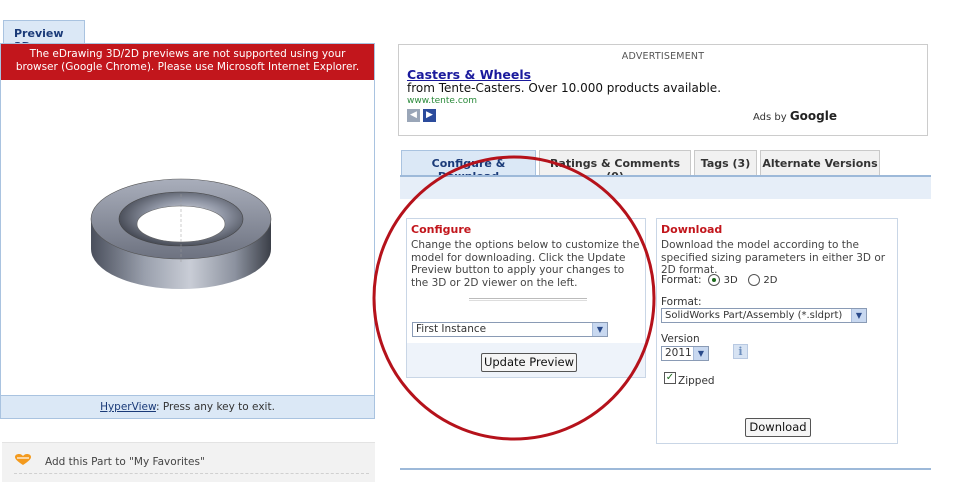 The width and height of the screenshot is (960, 482). Describe the element at coordinates (681, 302) in the screenshot. I see `file-format-label: Format:` at that location.